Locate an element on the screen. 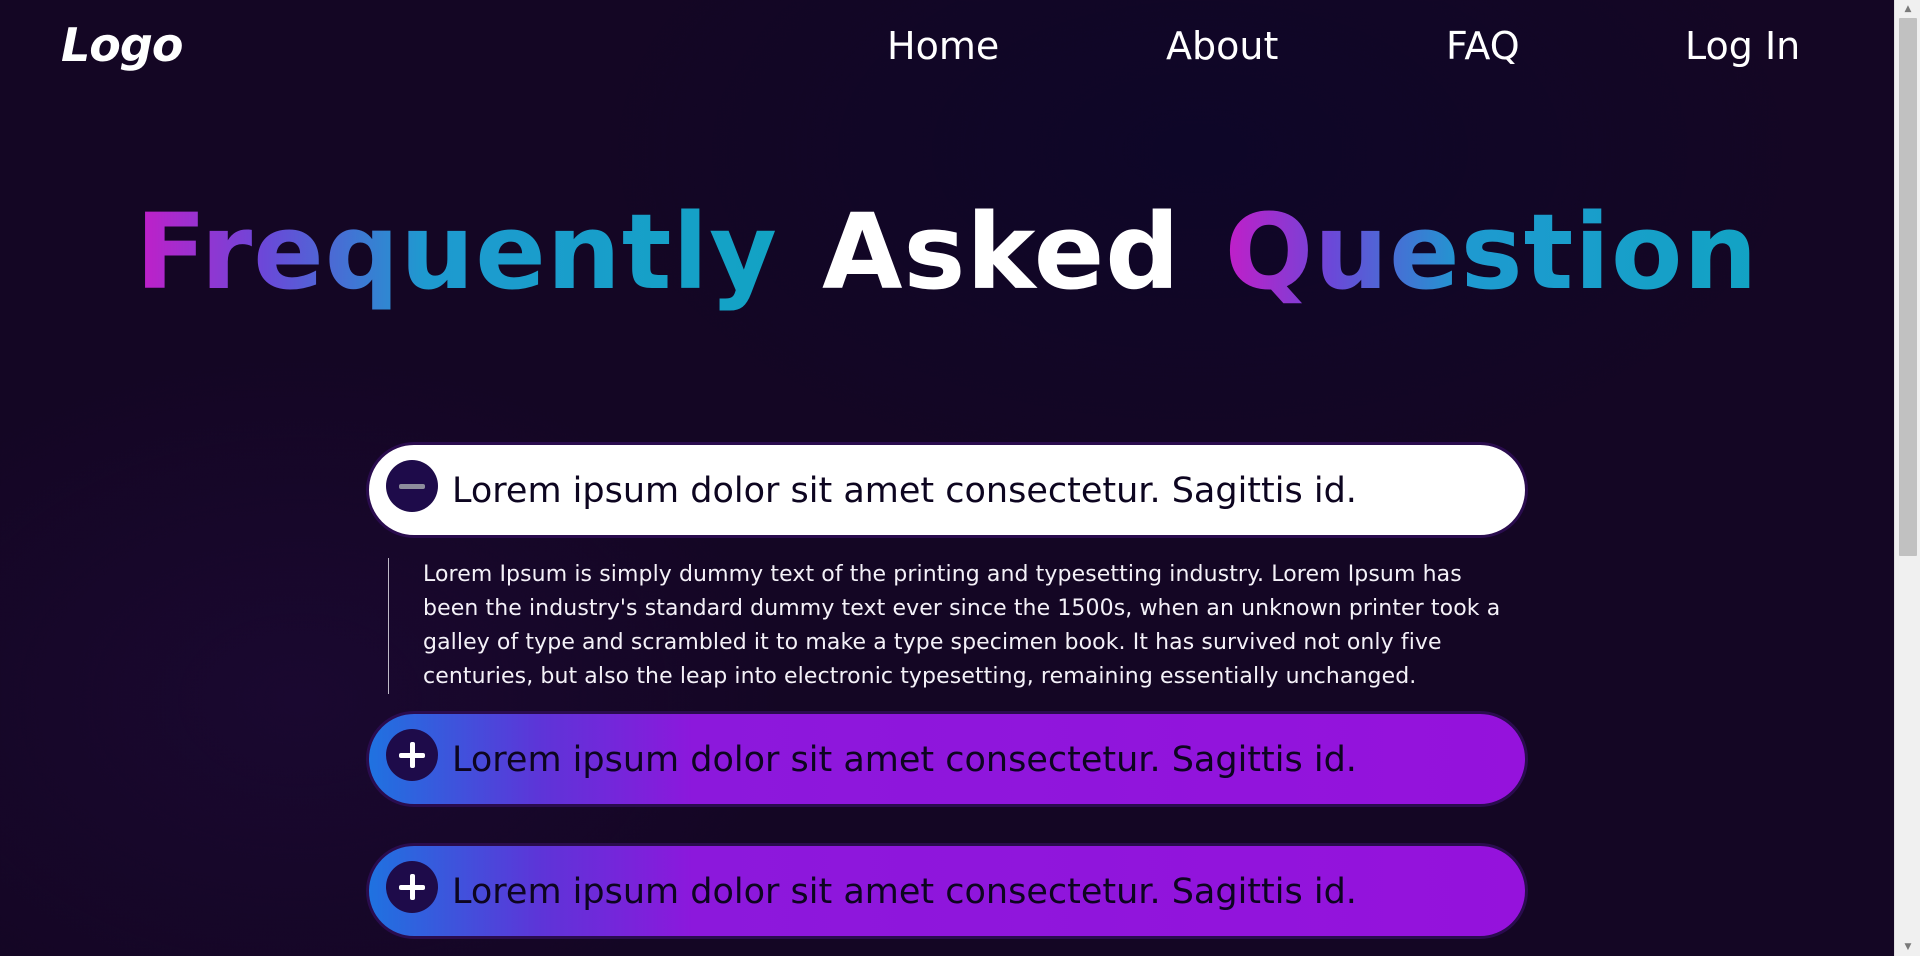 The image size is (1920, 956). minus-icon is located at coordinates (412, 486).